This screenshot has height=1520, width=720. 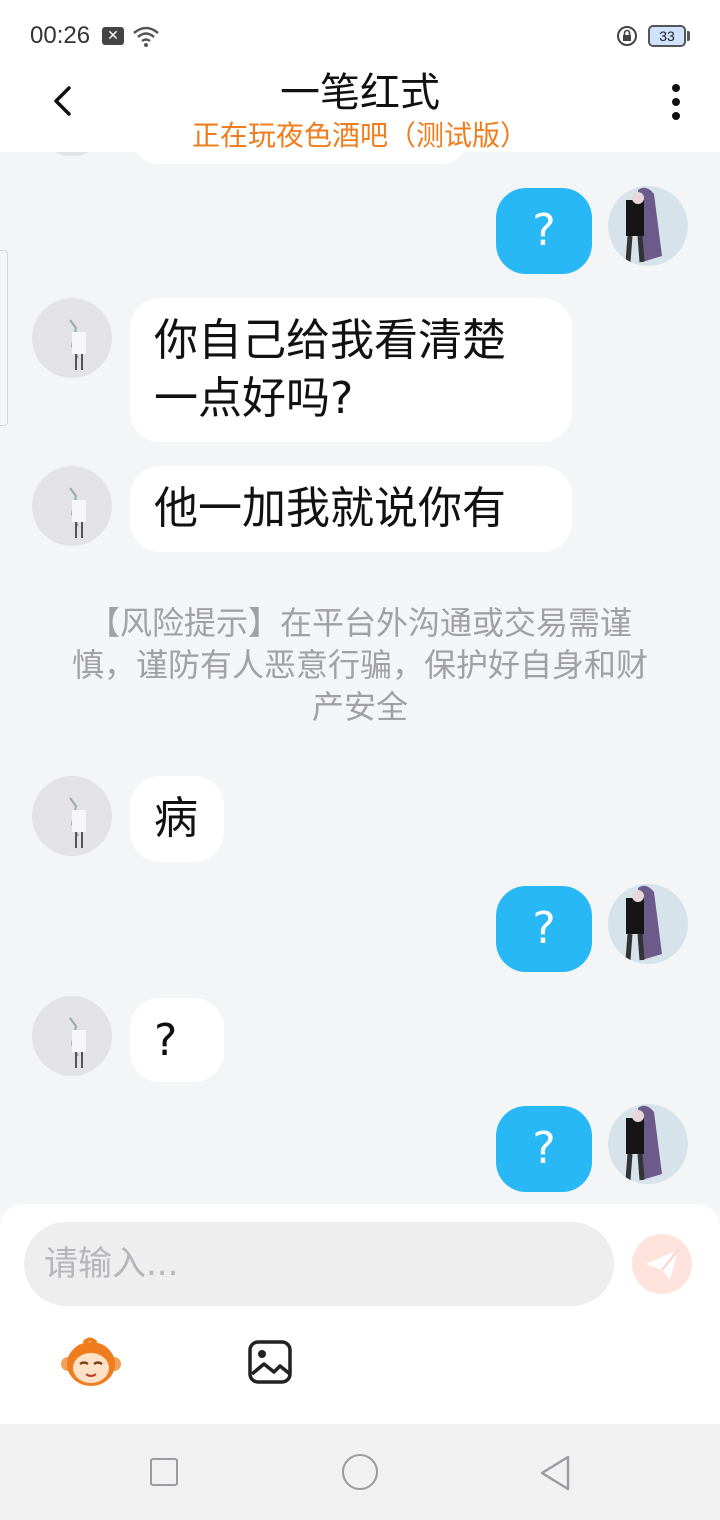 What do you see at coordinates (359, 665) in the screenshot?
I see `risk-notice: 【风险提示】在平台外沟通或交易需谨慎，谨防有人恶意行骗，保护好自身和财产安全` at bounding box center [359, 665].